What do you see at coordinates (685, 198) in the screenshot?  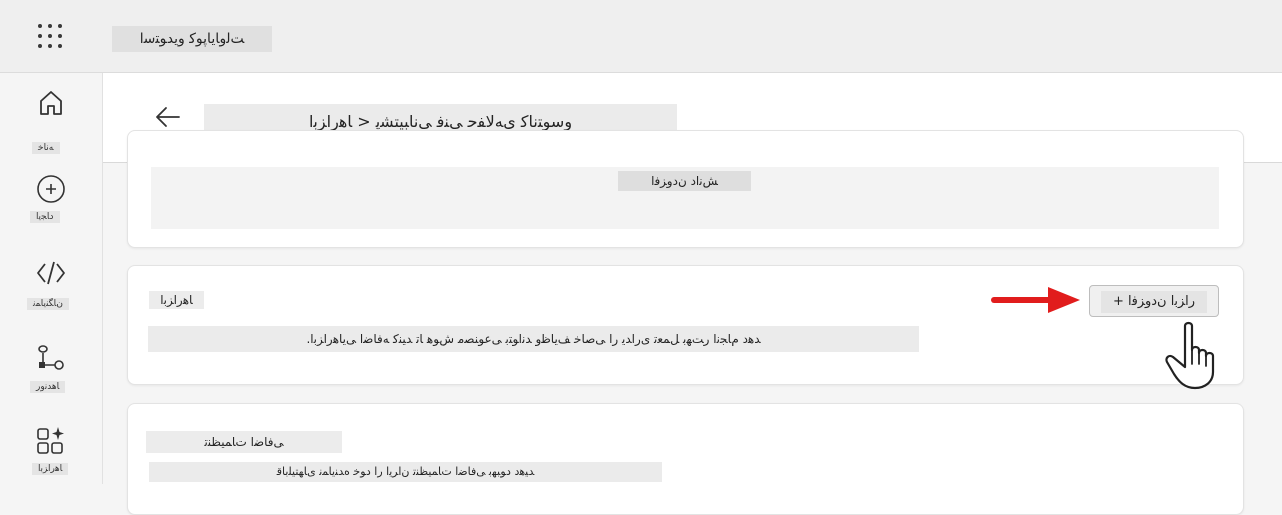 I see `knowledge-drop-zone: ﺶﻧﺍﺩ ﻥﺩﻭﺰﻓﺍ` at bounding box center [685, 198].